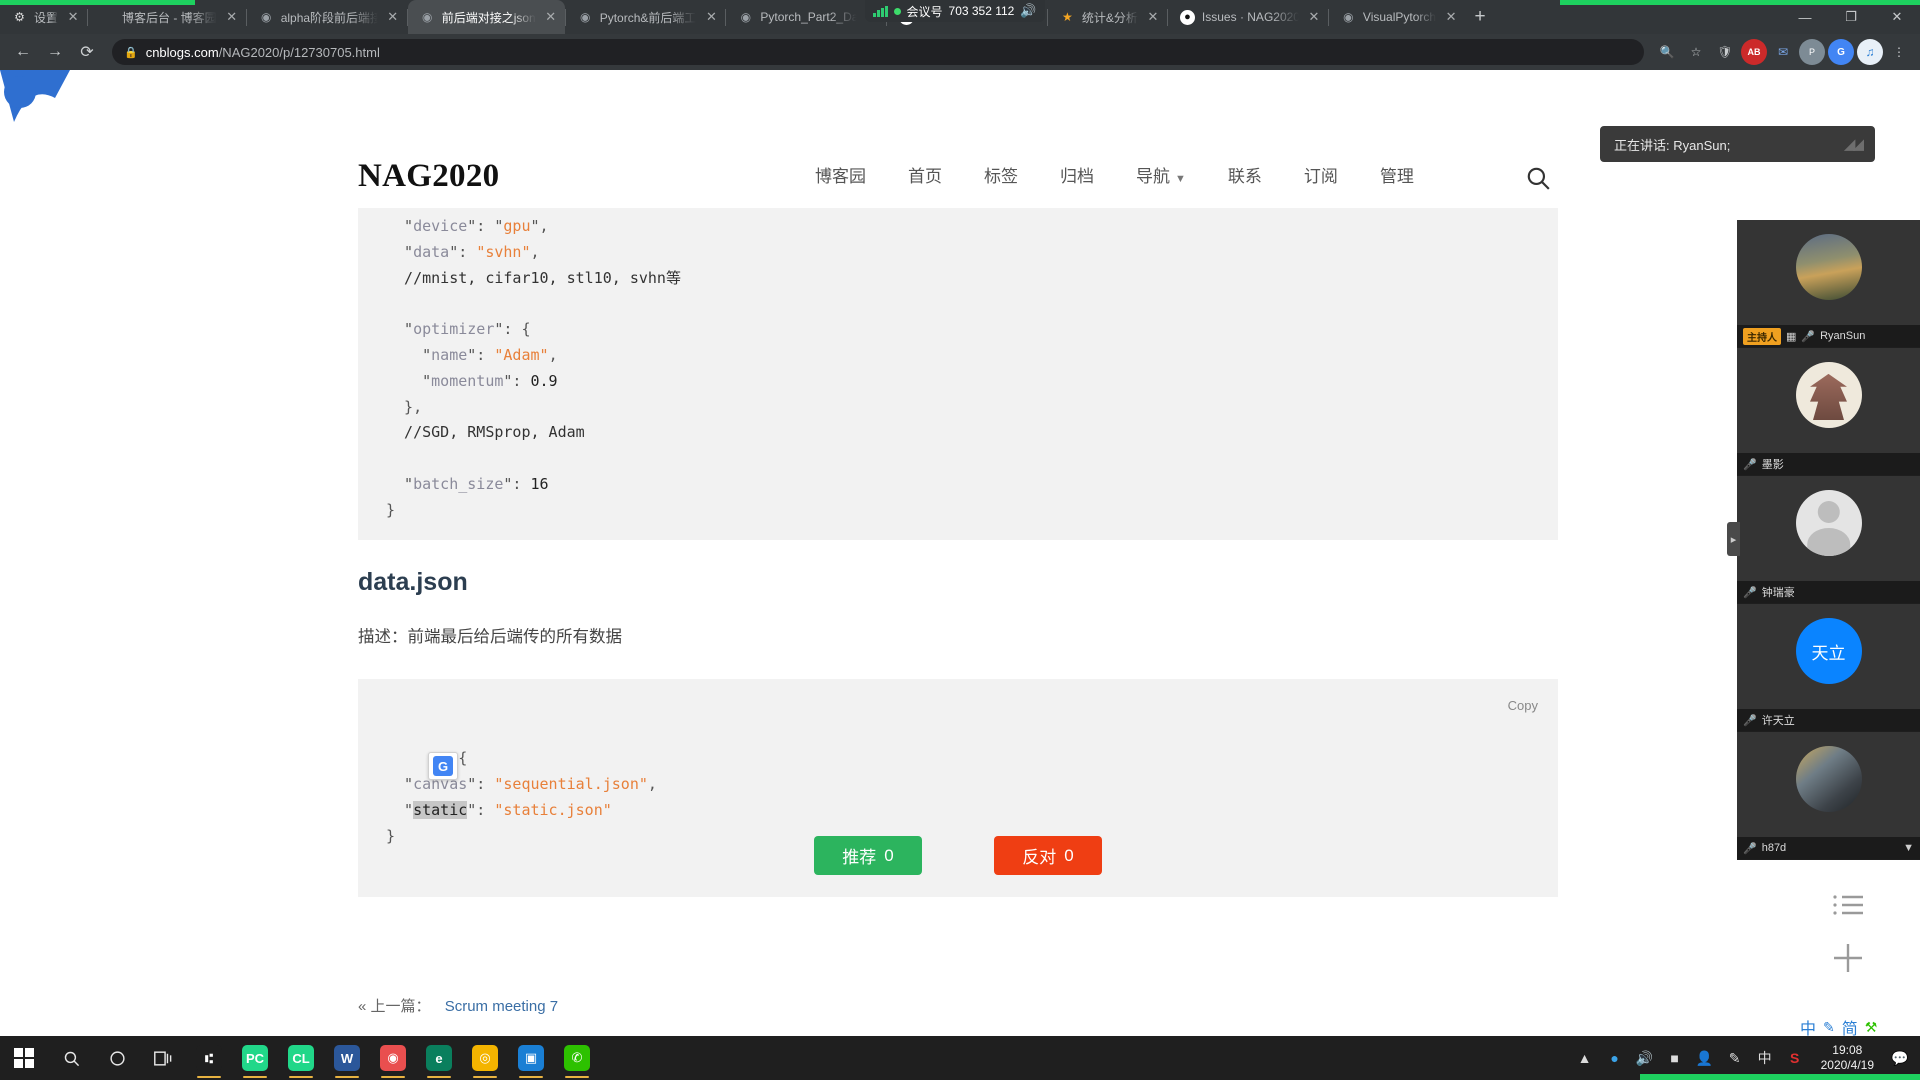  What do you see at coordinates (55, 52) in the screenshot?
I see `forward-button: →` at bounding box center [55, 52].